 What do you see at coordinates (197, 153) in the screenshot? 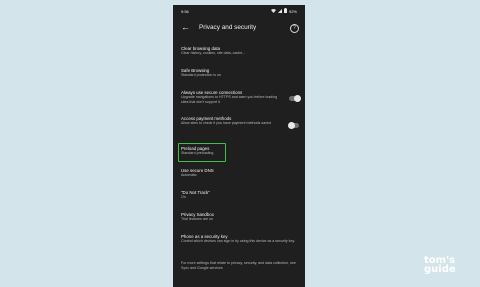
I see `setting-subtitle: Standard preloading` at bounding box center [197, 153].